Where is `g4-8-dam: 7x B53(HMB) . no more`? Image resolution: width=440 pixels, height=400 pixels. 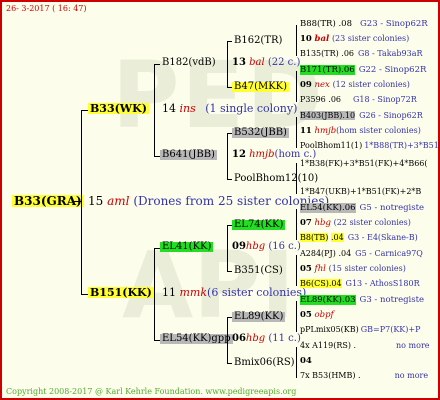 g4-8-dam: 7x B53(HMB) . no more is located at coordinates (364, 376).